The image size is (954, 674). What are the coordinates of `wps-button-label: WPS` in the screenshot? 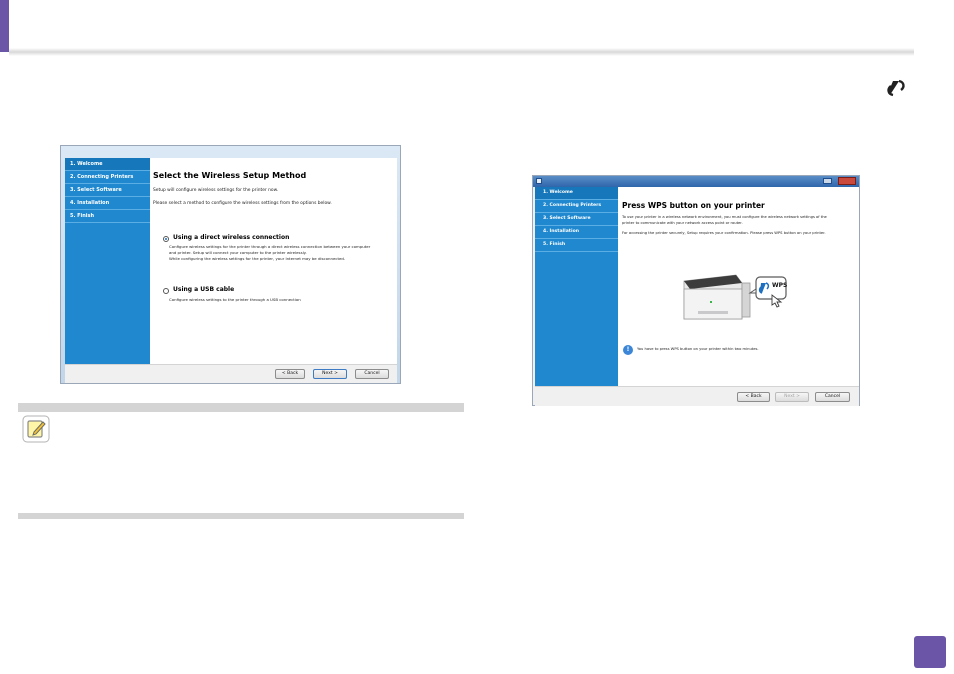 It's located at (780, 285).